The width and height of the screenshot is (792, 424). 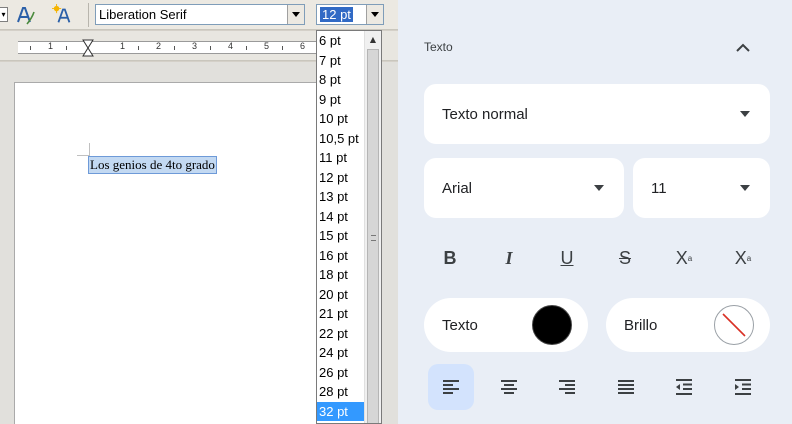 I want to click on font-size-combo: 12 pt, so click(x=350, y=14).